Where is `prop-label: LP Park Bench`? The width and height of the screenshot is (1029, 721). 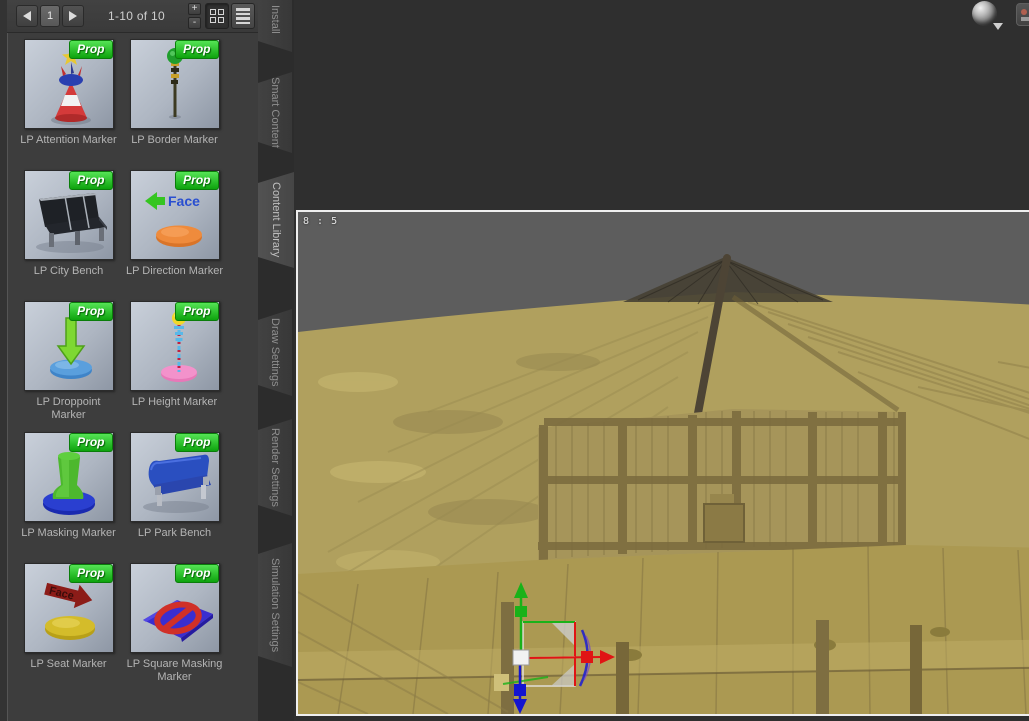 prop-label: LP Park Bench is located at coordinates (174, 533).